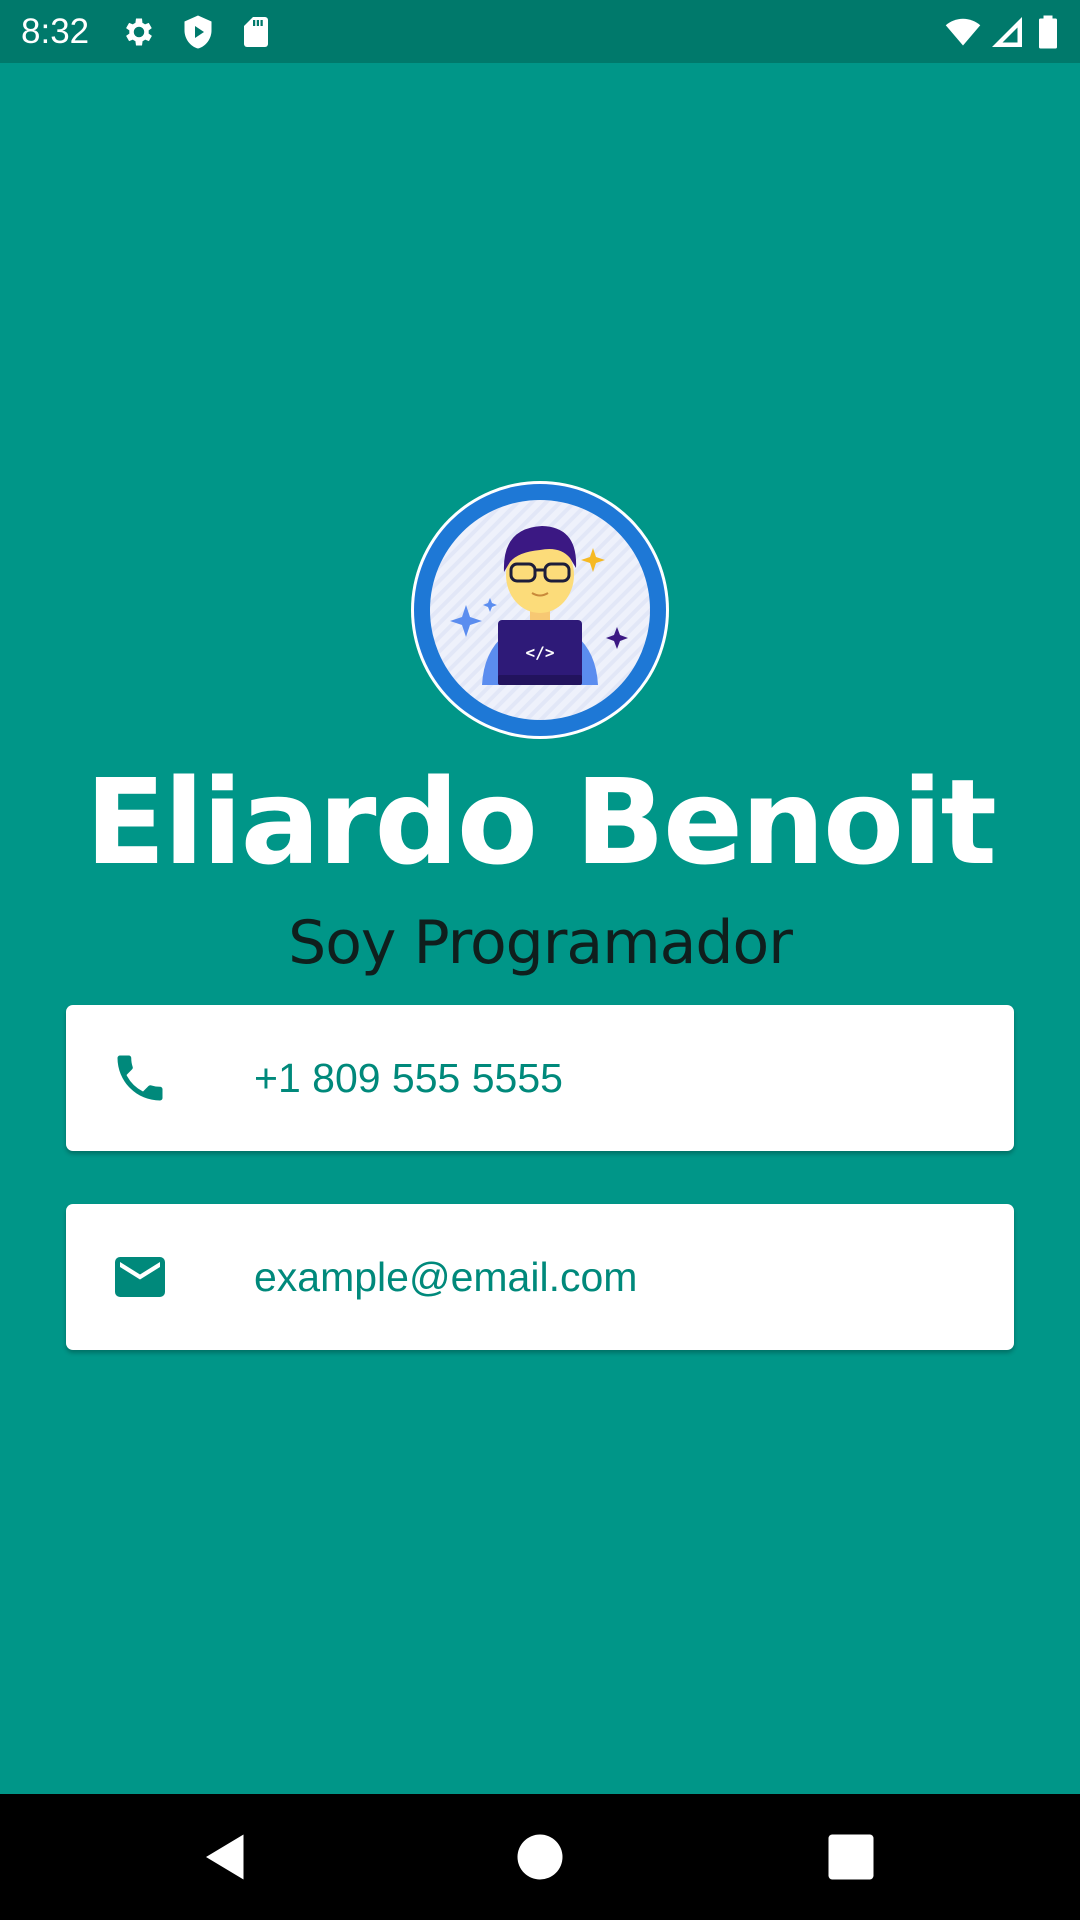 This screenshot has height=1920, width=1080. What do you see at coordinates (140, 1078) in the screenshot?
I see `phone-icon` at bounding box center [140, 1078].